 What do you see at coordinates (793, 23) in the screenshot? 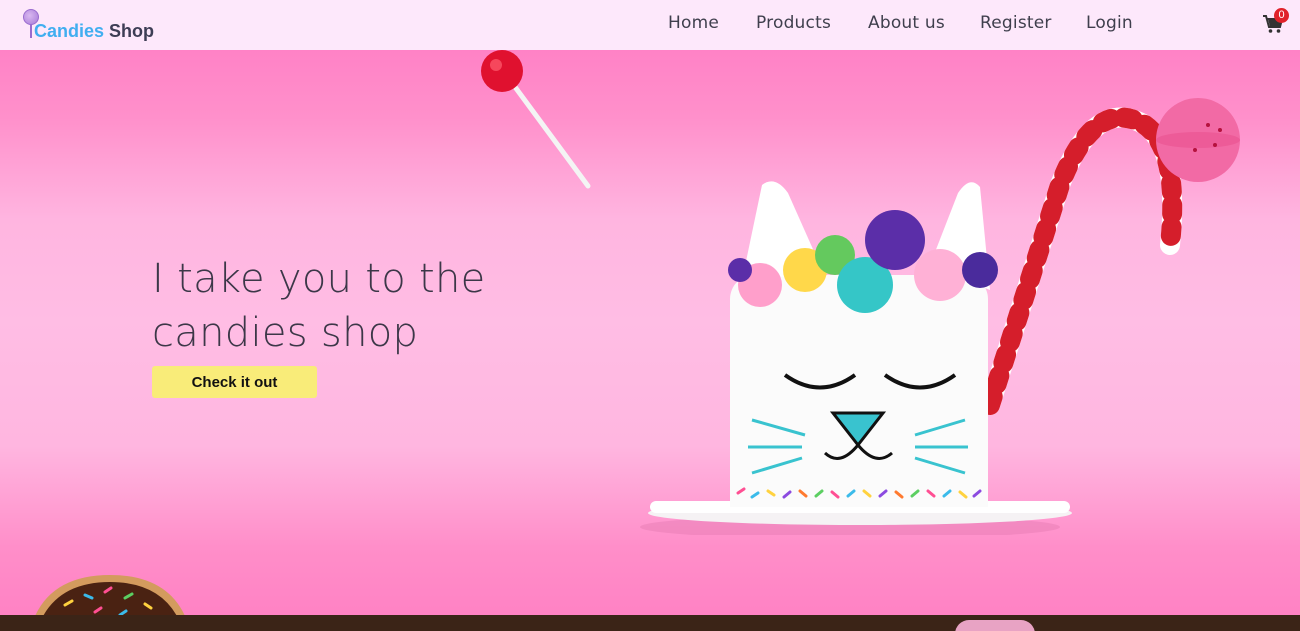
I see `nav-products-link: Products` at bounding box center [793, 23].